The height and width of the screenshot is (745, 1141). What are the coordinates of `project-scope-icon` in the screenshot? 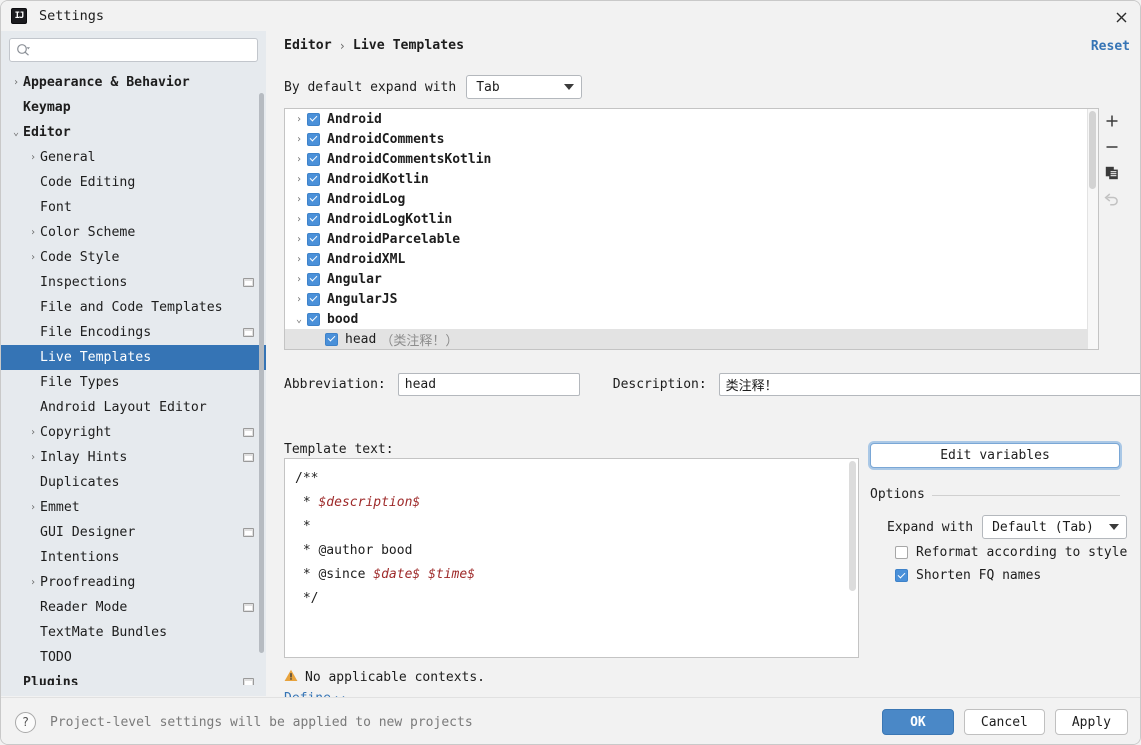 It's located at (248, 681).